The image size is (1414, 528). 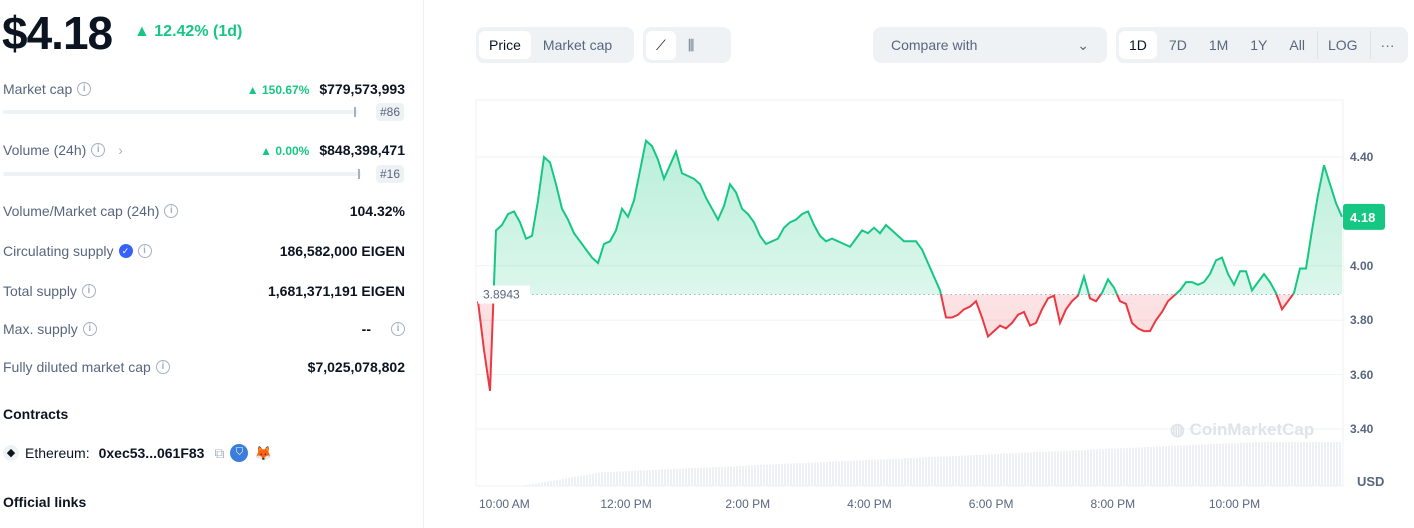 I want to click on current-price-label: 4.18, so click(x=1362, y=217).